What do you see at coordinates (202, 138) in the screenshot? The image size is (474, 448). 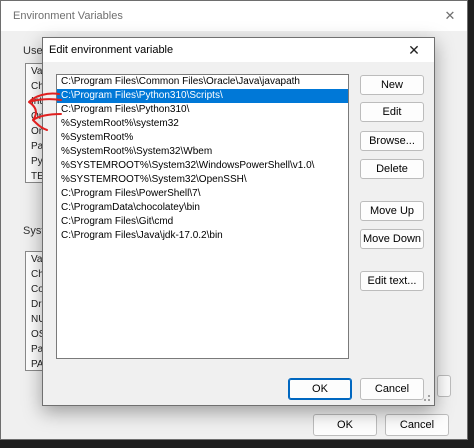 I see `path-item: %SystemRoot%` at bounding box center [202, 138].